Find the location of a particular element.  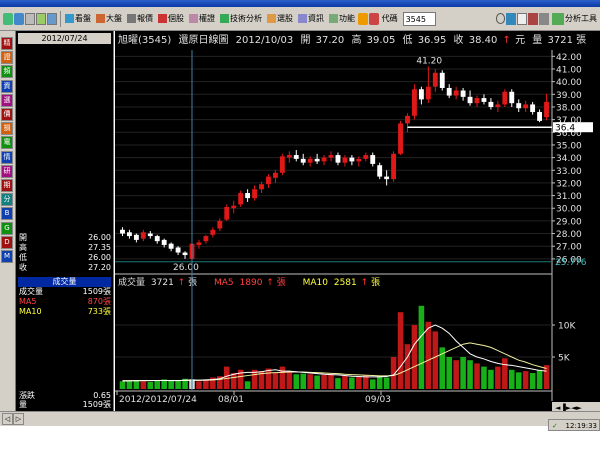

chart-icon is located at coordinates (100, 18).